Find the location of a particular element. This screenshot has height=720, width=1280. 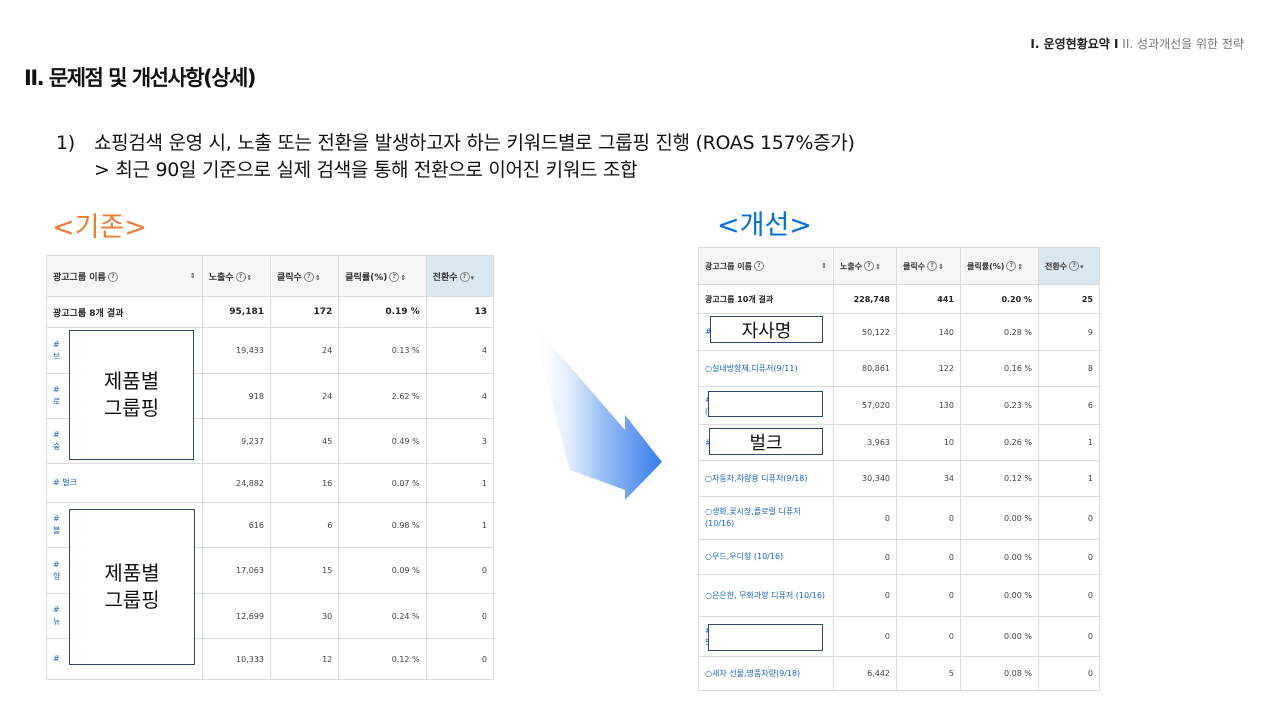

metric-cell: 616 is located at coordinates (236, 525).